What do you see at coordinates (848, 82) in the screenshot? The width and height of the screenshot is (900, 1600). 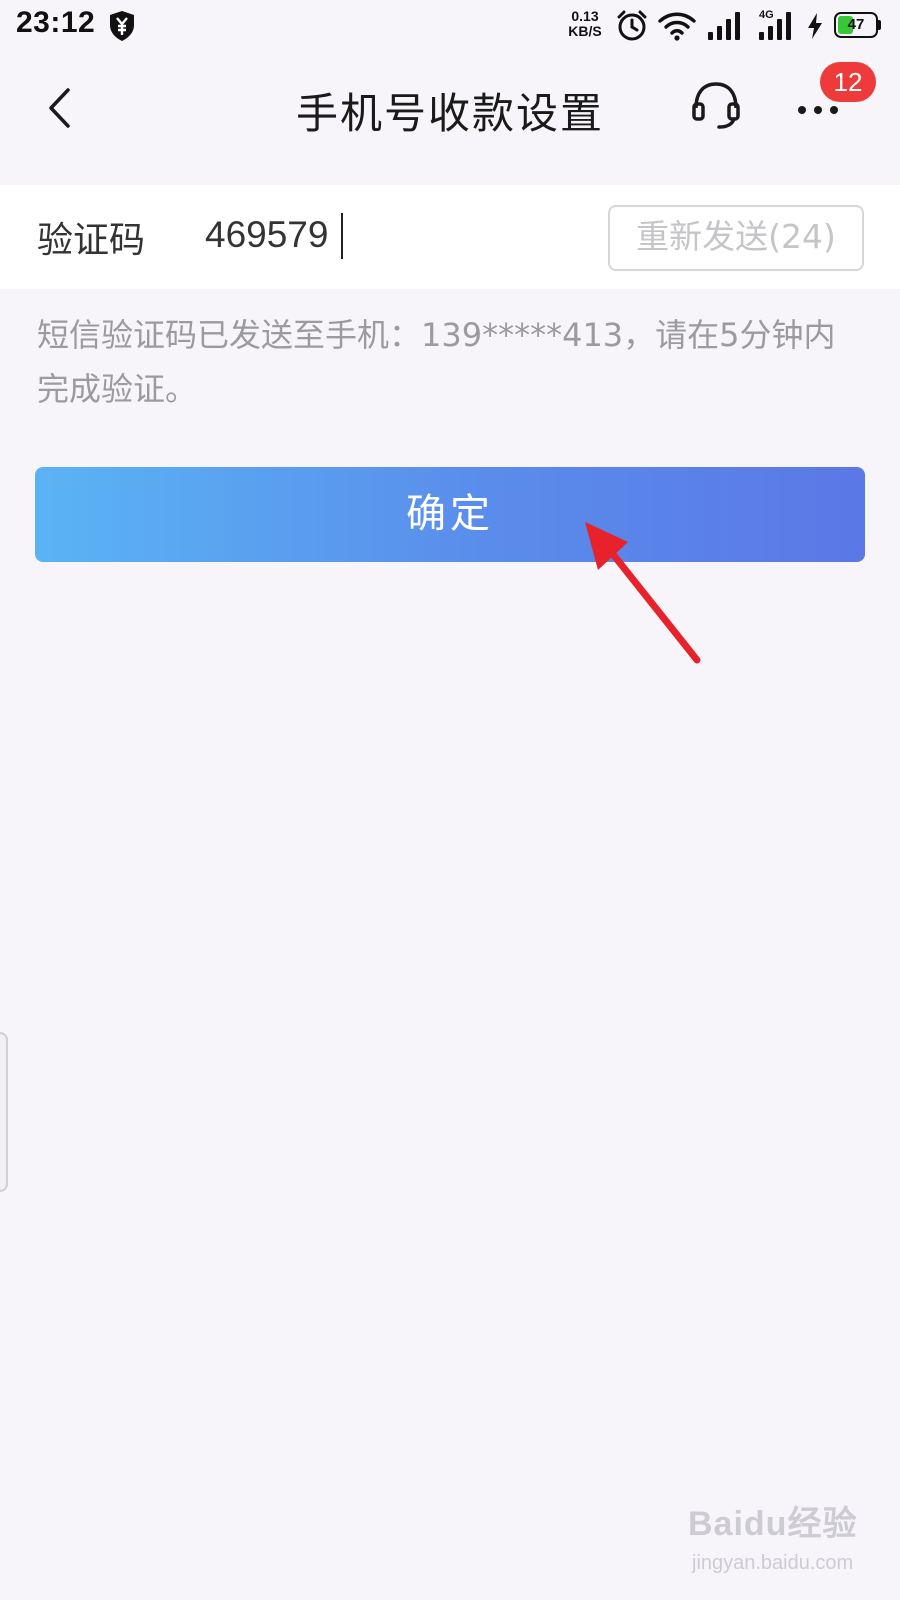 I see `notification-badge: 12` at bounding box center [848, 82].